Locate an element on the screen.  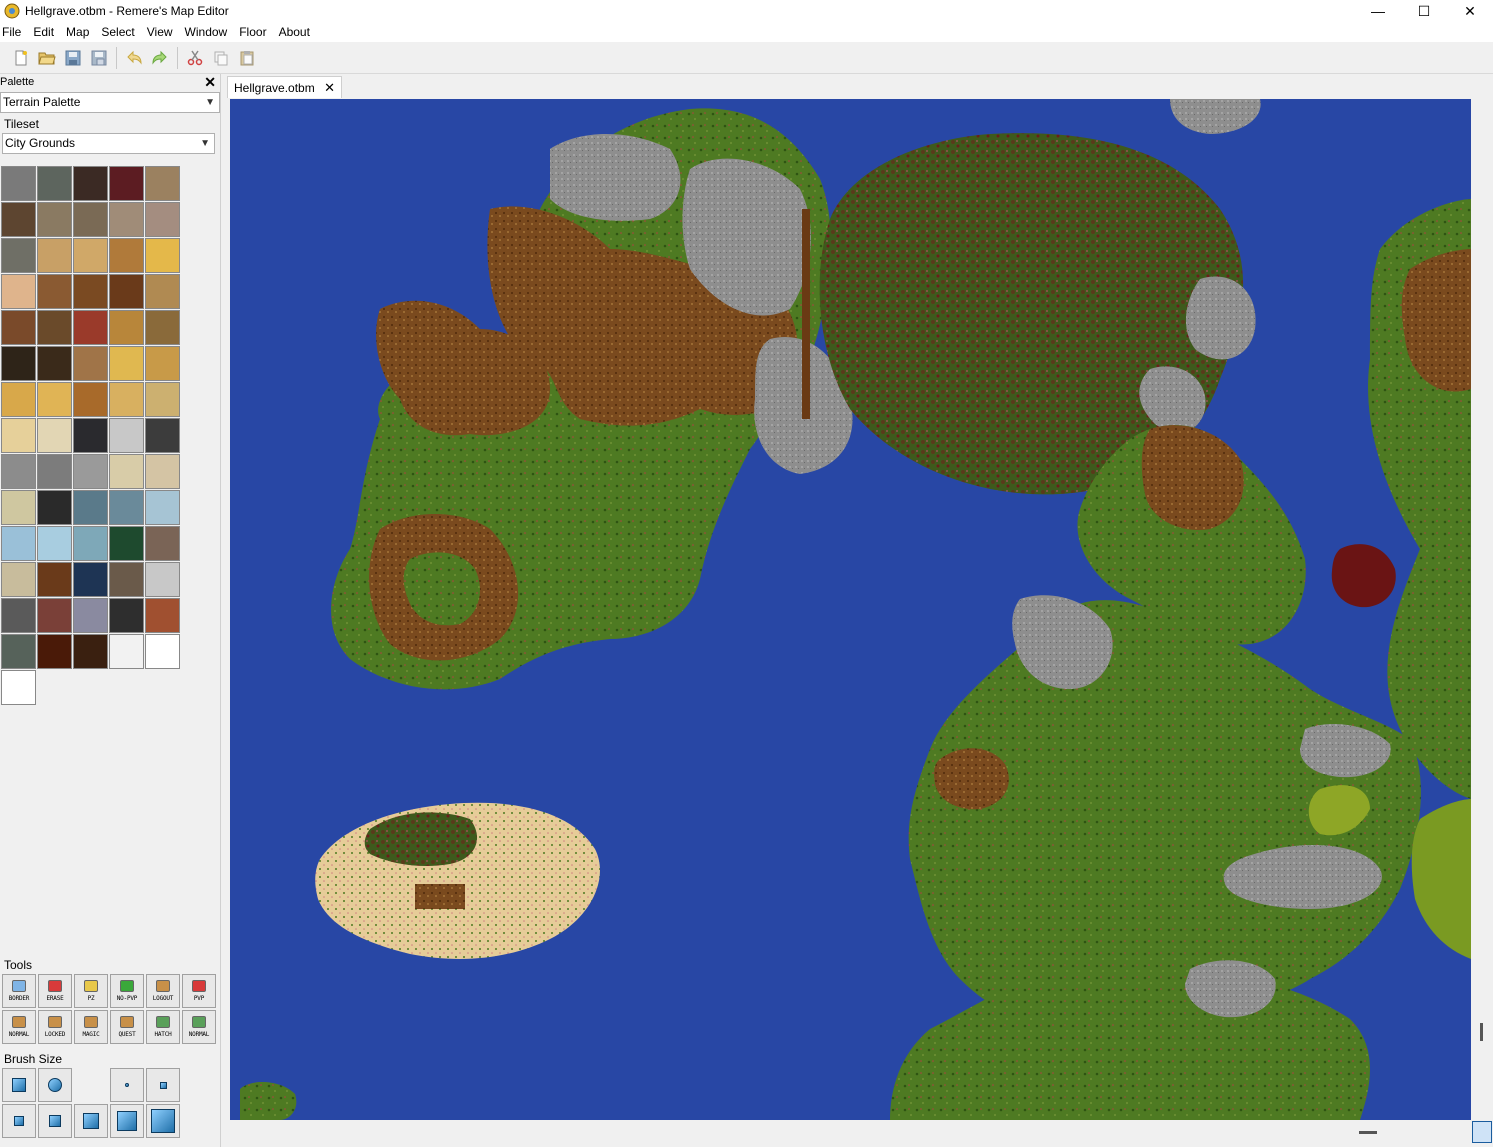
horizontal-scroll-thumb is located at coordinates (1368, 1132).